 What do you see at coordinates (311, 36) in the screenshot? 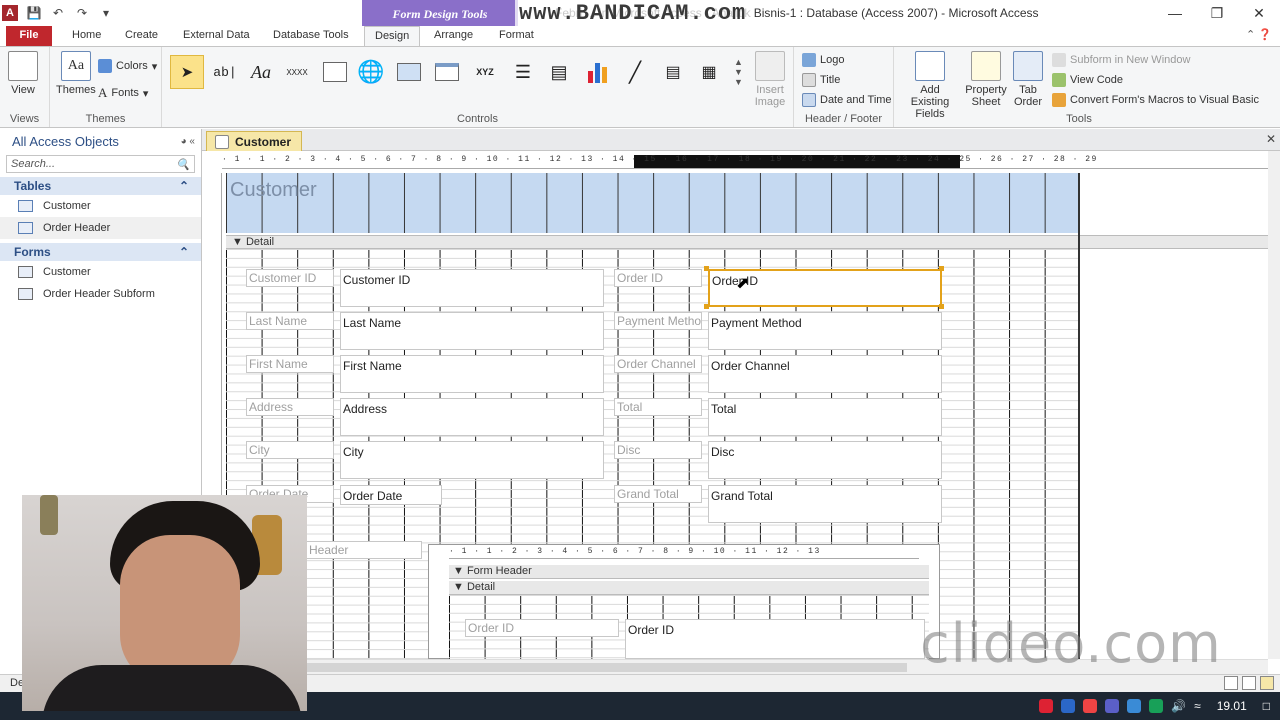
I see `tab-database-tools: Database Tools` at bounding box center [311, 36].